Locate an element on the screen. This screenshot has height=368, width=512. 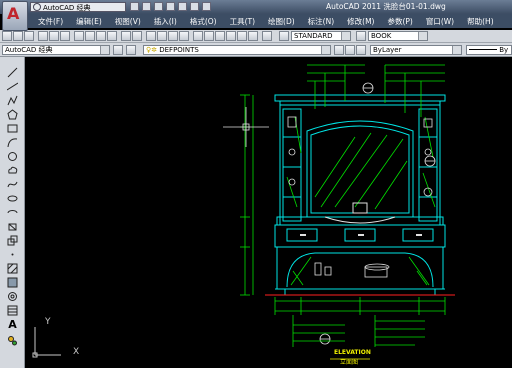
save-as-icon is located at coordinates (170, 6).